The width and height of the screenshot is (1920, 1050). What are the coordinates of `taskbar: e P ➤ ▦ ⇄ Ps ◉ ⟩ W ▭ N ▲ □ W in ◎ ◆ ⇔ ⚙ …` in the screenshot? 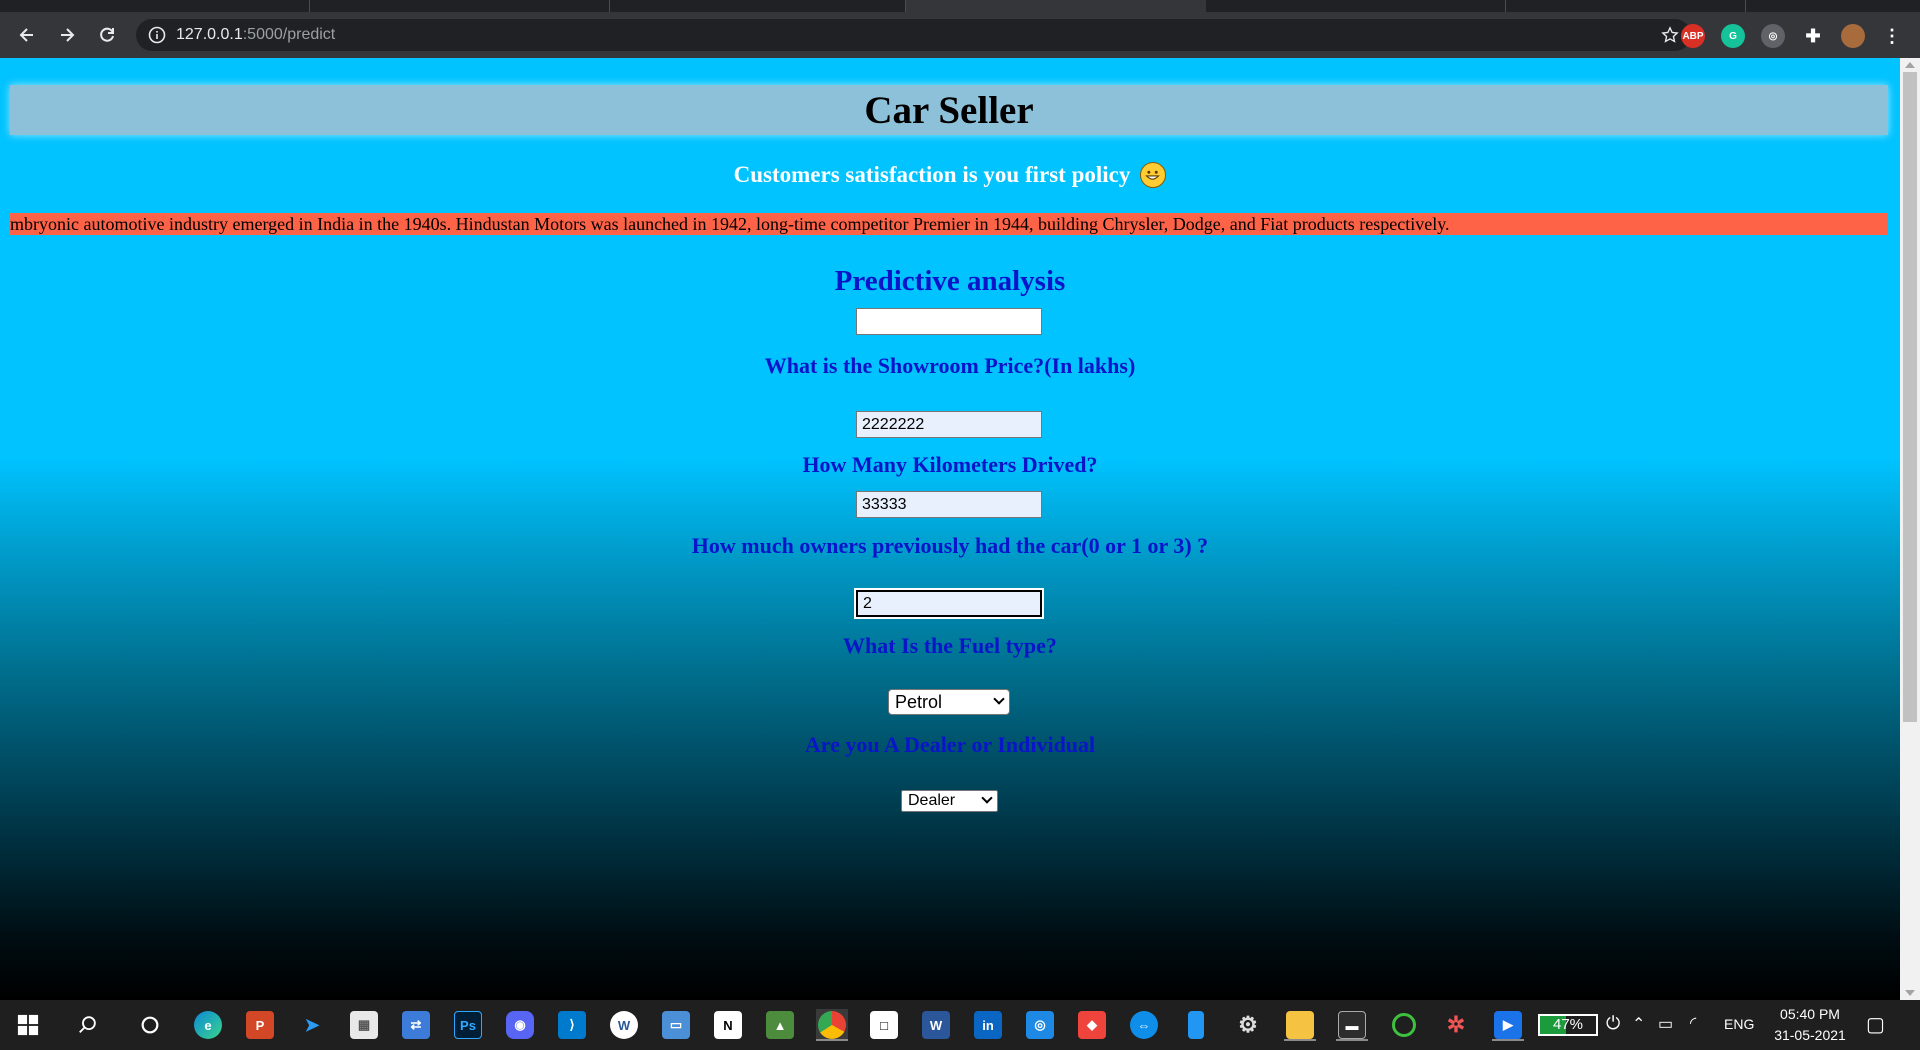 It's located at (960, 1025).